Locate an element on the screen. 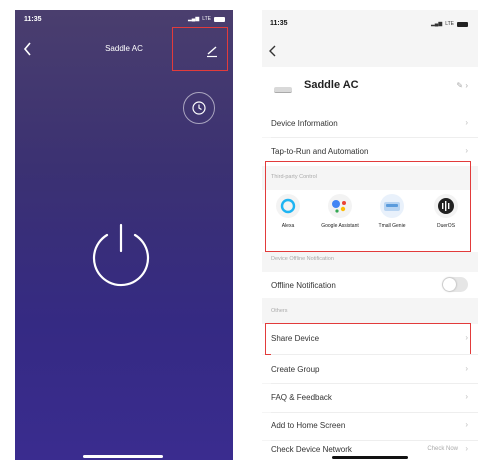 This screenshot has height=460, width=478. power-button is located at coordinates (121, 253).